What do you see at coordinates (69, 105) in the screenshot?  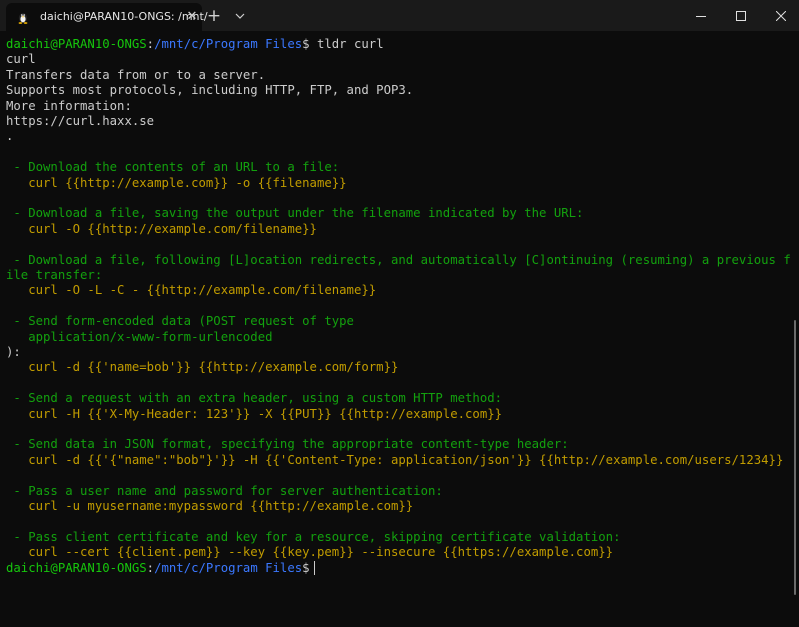 I see `info-label: More information:` at bounding box center [69, 105].